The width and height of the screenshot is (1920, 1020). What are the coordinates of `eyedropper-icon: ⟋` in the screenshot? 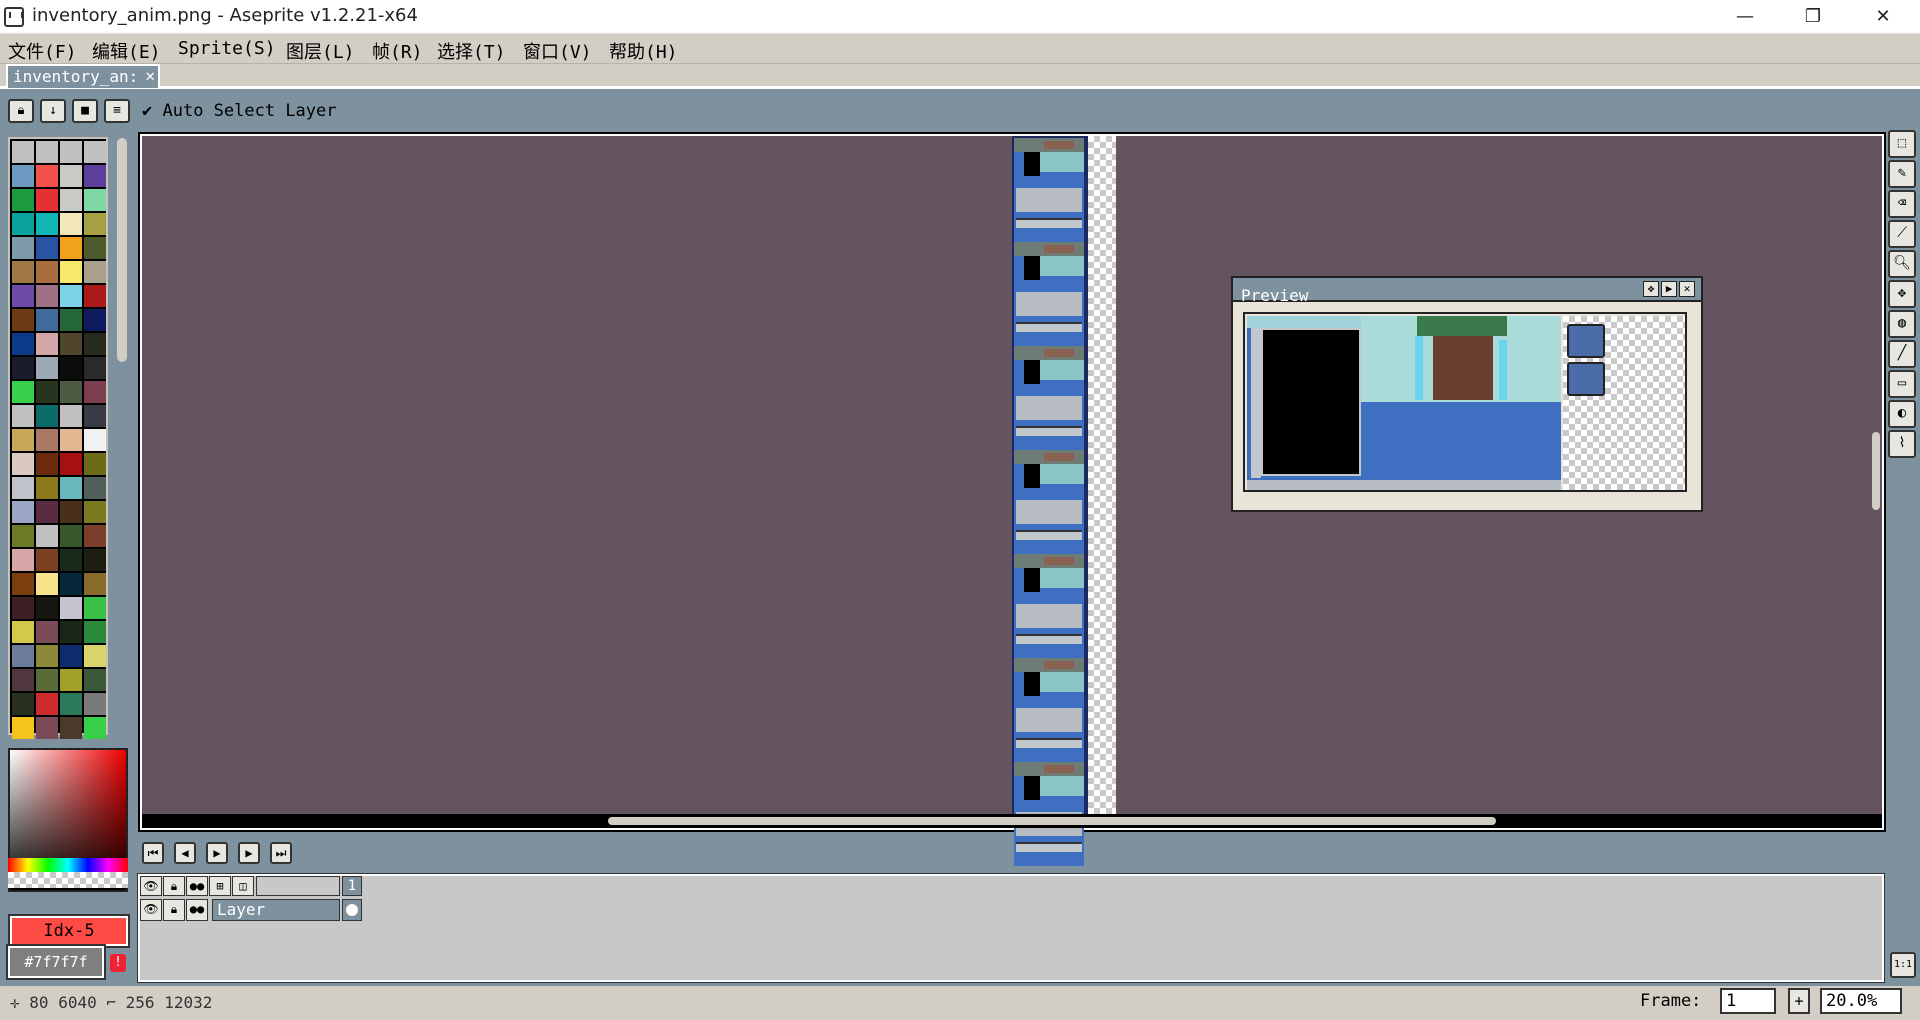 It's located at (1902, 234).